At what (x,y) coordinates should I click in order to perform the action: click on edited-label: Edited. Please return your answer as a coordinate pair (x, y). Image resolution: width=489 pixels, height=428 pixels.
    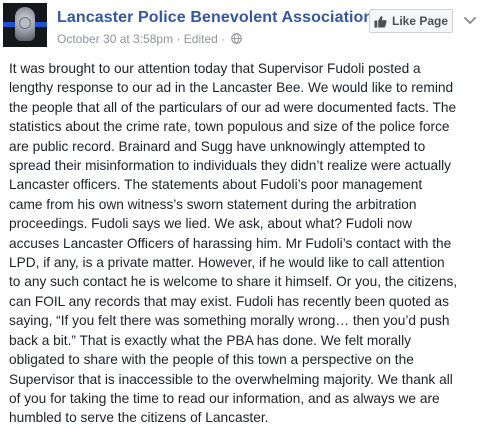
    Looking at the image, I should click on (201, 39).